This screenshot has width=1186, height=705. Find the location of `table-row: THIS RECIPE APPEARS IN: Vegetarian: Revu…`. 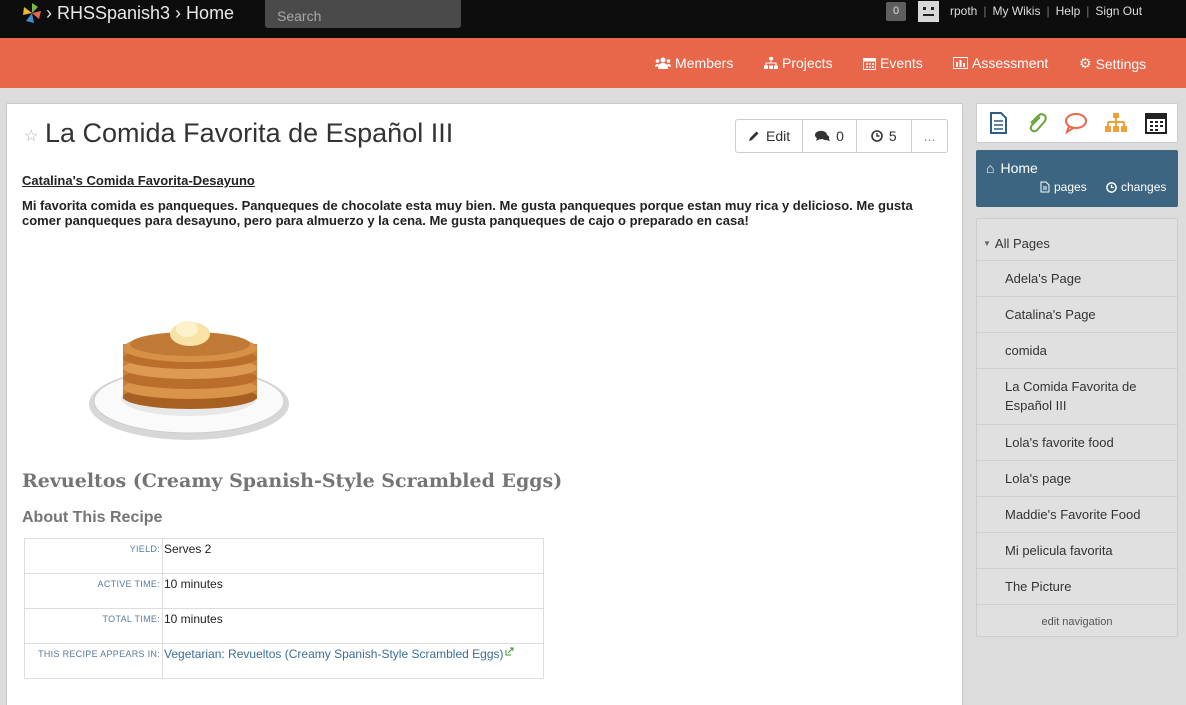

table-row: THIS RECIPE APPEARS IN: Vegetarian: Revu… is located at coordinates (284, 661).